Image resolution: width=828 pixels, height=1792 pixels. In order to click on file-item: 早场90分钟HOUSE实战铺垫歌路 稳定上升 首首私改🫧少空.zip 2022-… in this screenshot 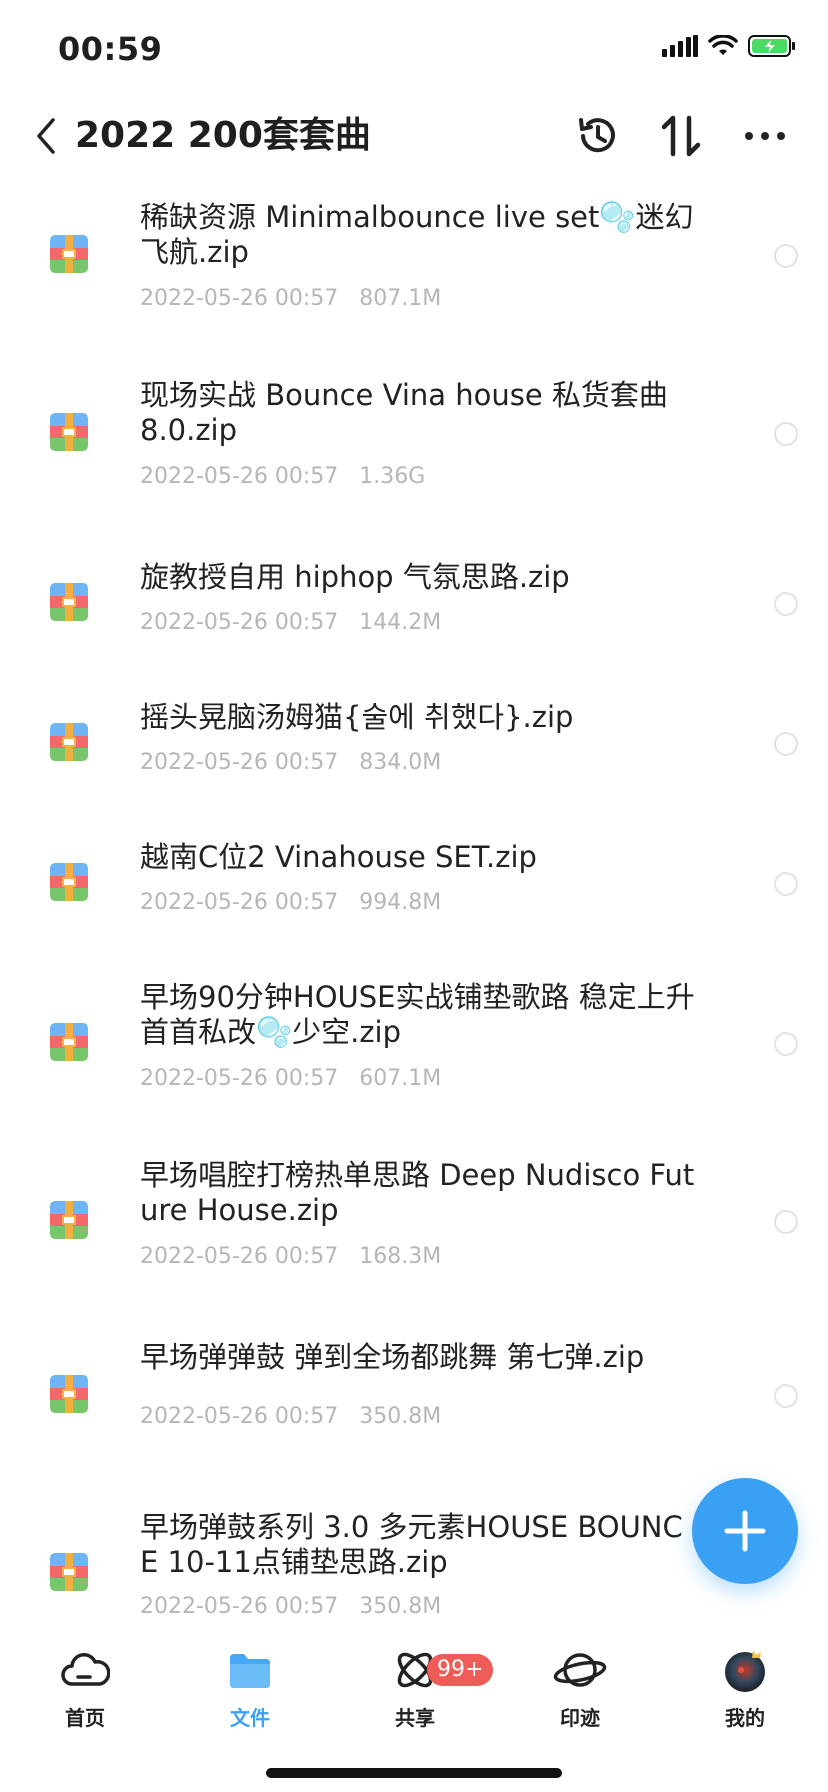, I will do `click(414, 1060)`.